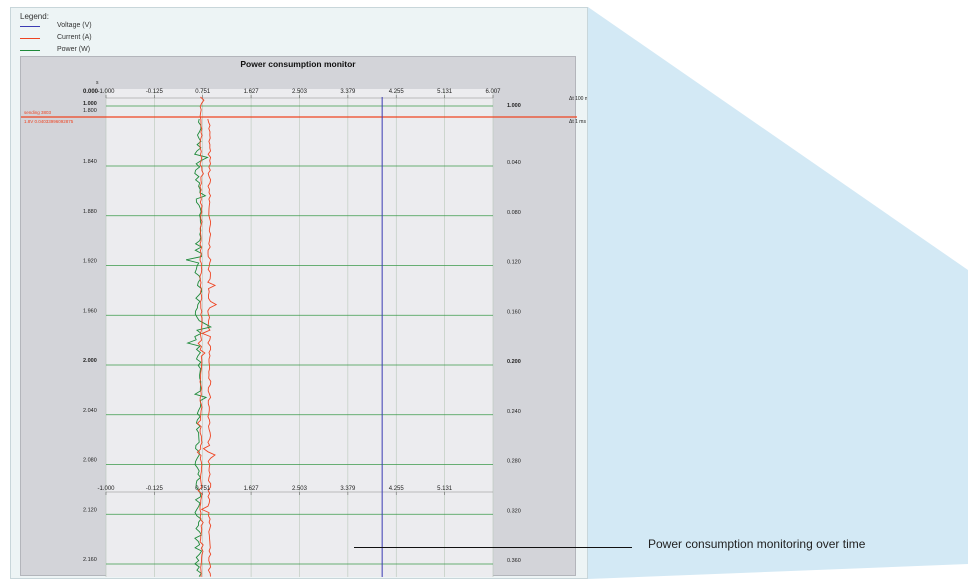 This screenshot has width=968, height=586. I want to click on legend-item-power: Power (W), so click(120, 51).